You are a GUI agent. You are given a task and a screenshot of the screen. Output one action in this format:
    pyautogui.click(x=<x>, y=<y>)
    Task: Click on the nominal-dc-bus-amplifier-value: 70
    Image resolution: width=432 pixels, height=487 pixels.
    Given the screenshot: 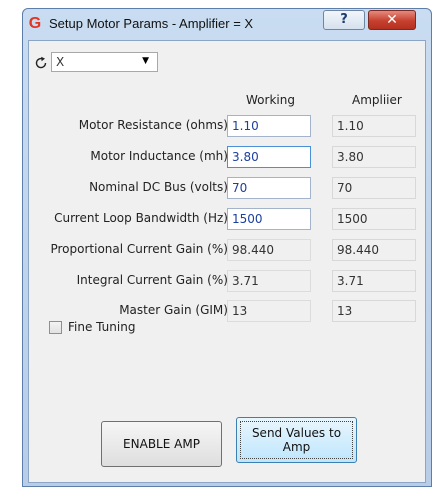 What is the action you would take?
    pyautogui.click(x=374, y=188)
    